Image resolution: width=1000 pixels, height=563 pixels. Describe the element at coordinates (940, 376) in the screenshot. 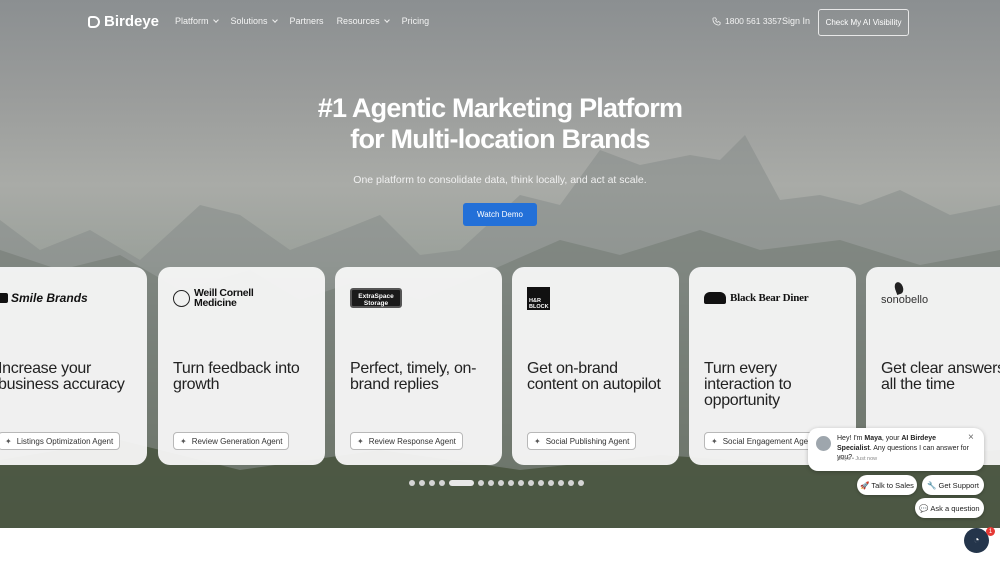

I see `card-headline: Get clear answers all the time` at that location.